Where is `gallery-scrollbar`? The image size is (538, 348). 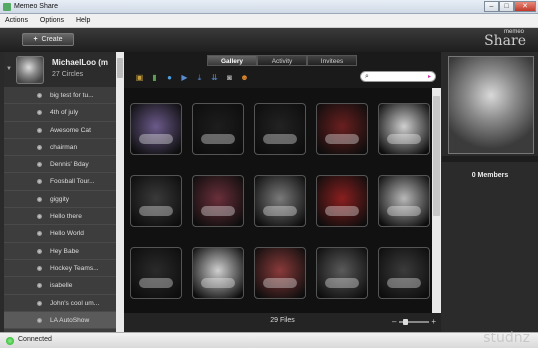
gallery-scrollbar is located at coordinates (436, 200).